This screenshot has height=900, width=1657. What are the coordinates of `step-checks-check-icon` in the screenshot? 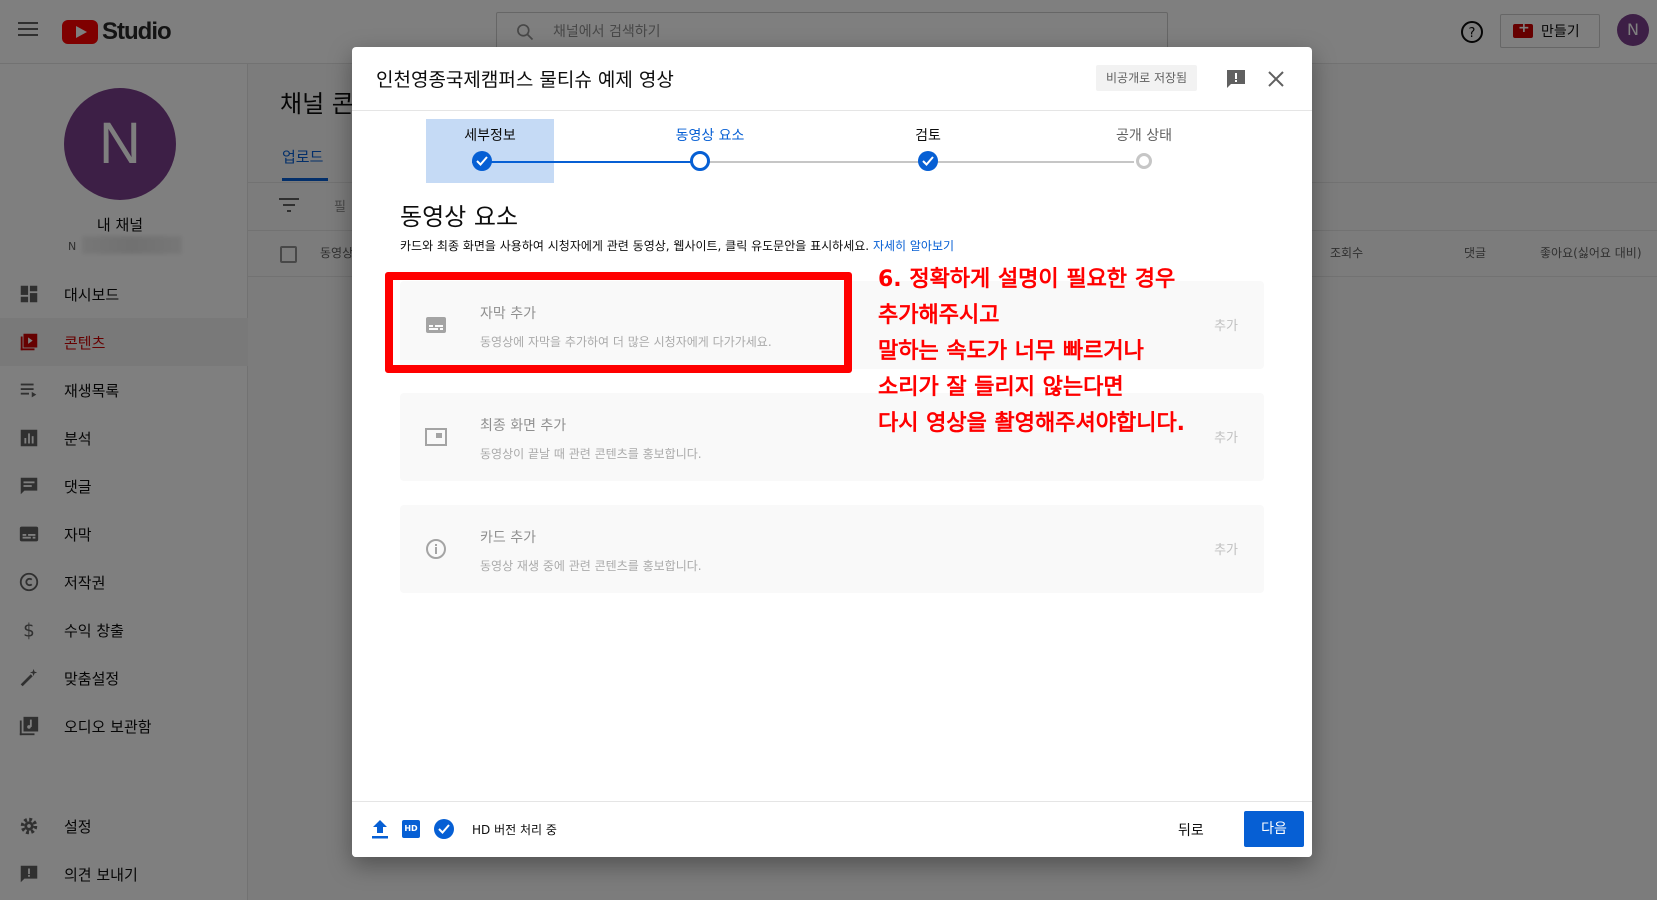 It's located at (928, 161).